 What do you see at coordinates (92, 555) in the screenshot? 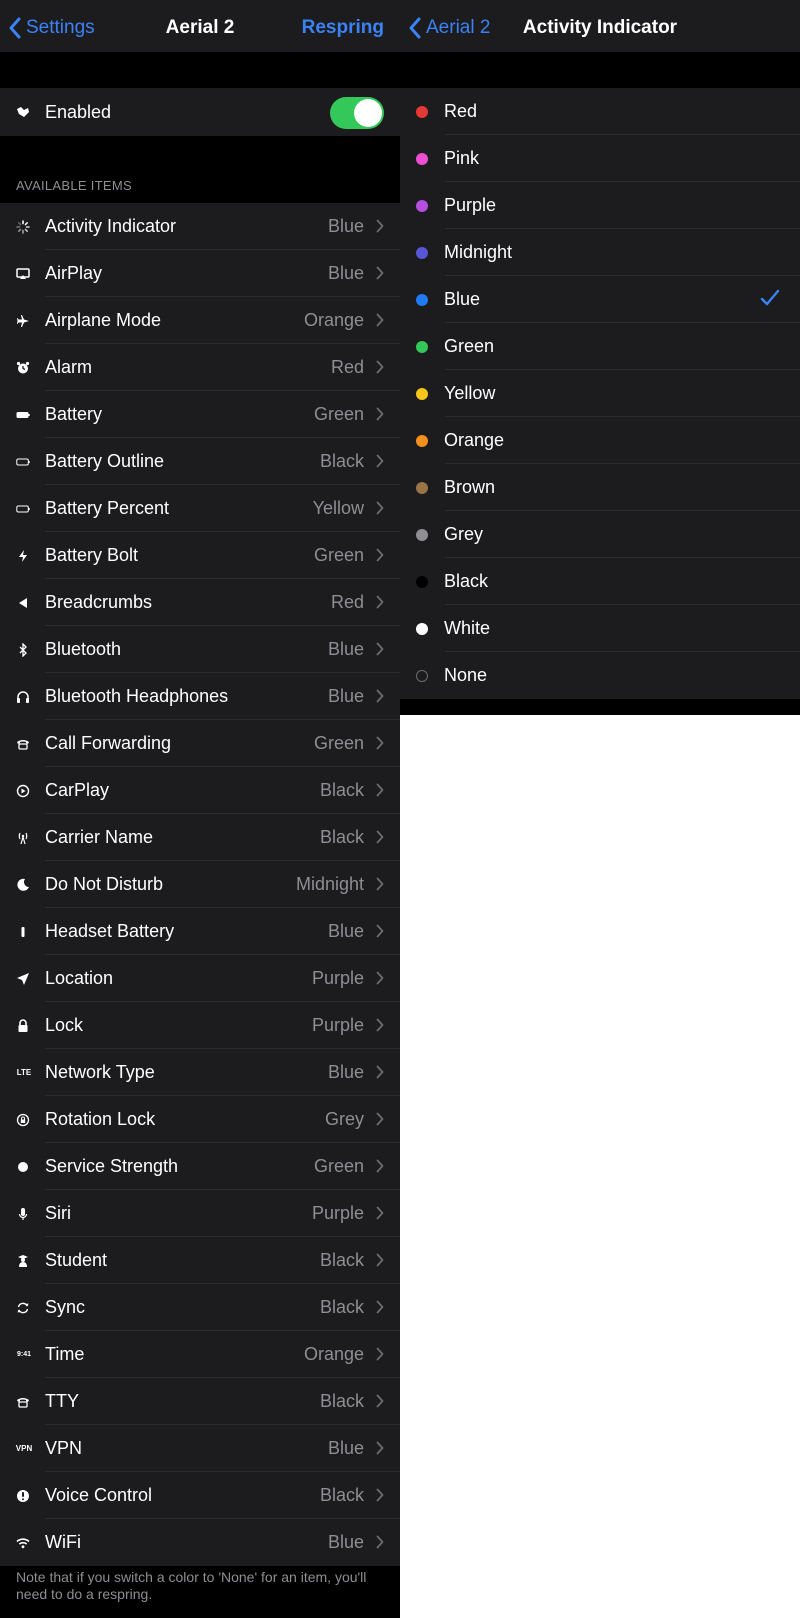
I see `item-label: Battery Bolt` at bounding box center [92, 555].